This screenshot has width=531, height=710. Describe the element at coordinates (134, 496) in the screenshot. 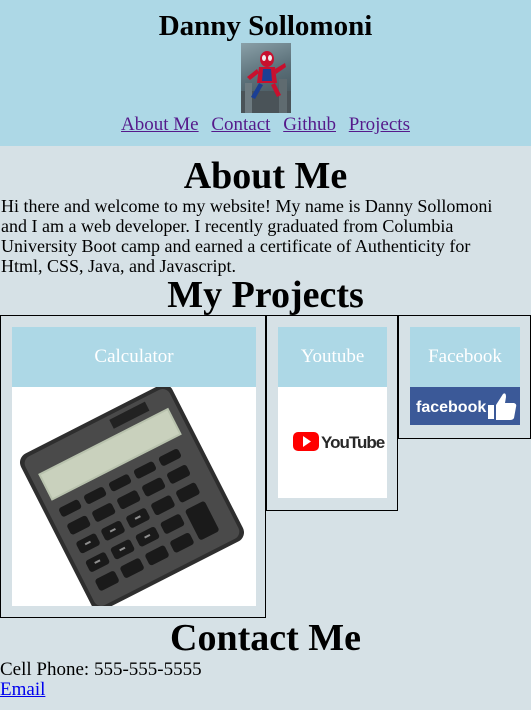

I see `calculator-icon` at that location.